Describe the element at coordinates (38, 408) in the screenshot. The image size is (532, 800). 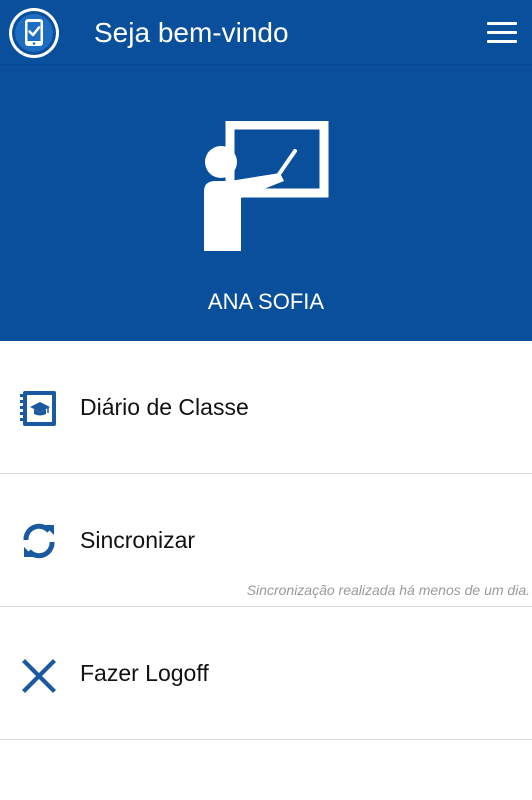
I see `class-diary-book-icon` at that location.